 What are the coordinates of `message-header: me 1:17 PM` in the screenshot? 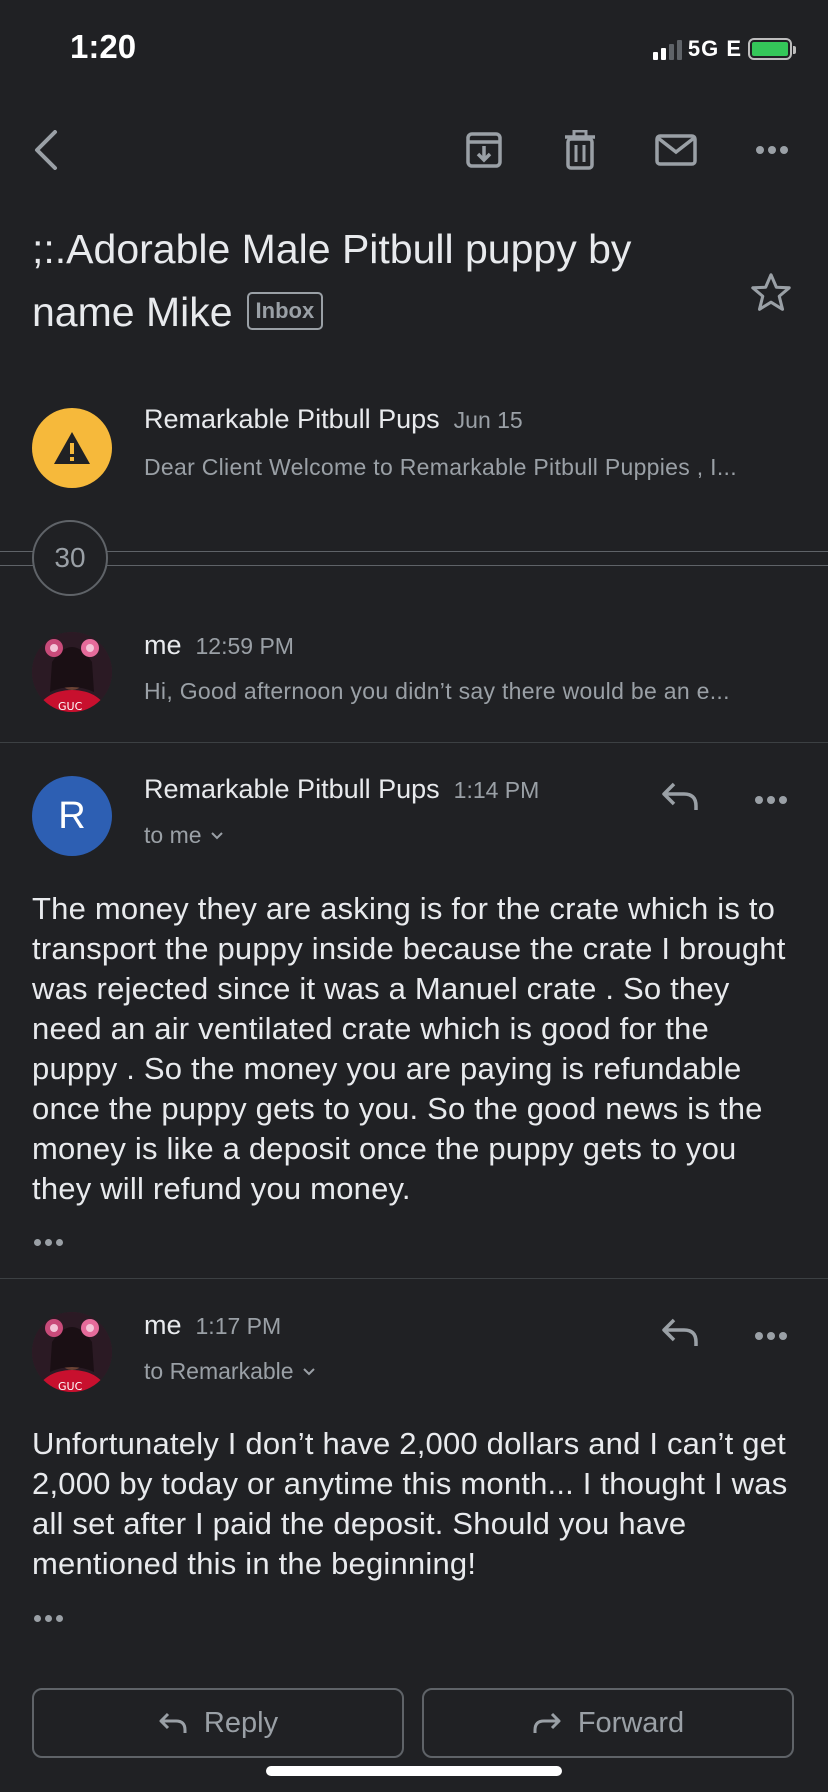 It's located at (212, 1325).